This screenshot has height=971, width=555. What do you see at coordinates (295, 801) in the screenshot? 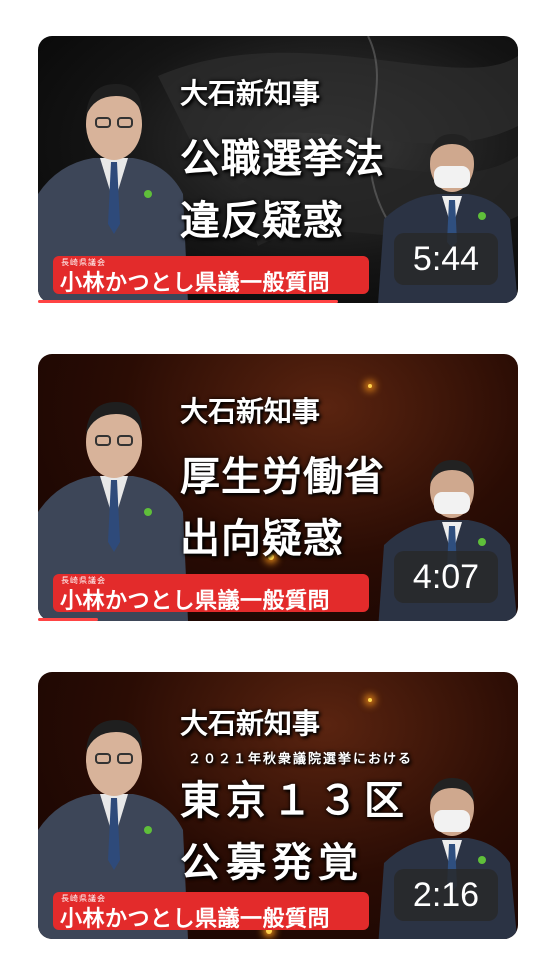
I see `title-line-1: 東京１３区` at bounding box center [295, 801].